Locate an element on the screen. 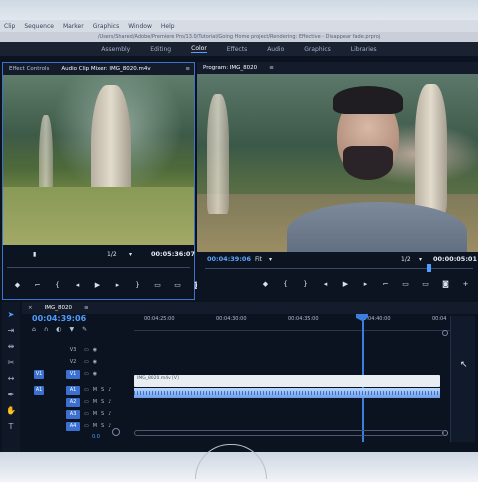 The height and width of the screenshot is (482, 478). menu-clip: Clip is located at coordinates (9, 26).